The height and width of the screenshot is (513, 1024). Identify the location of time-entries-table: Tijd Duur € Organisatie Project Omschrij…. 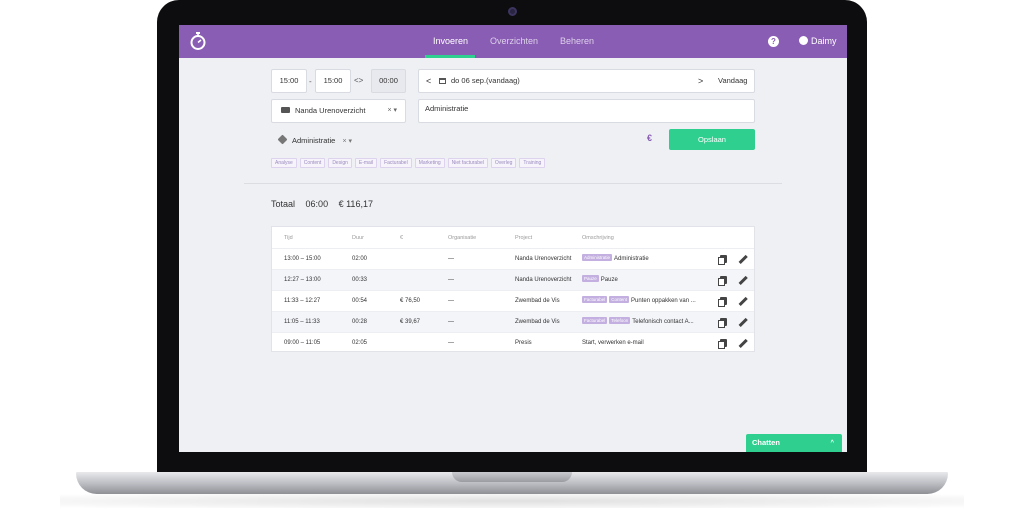
(513, 289).